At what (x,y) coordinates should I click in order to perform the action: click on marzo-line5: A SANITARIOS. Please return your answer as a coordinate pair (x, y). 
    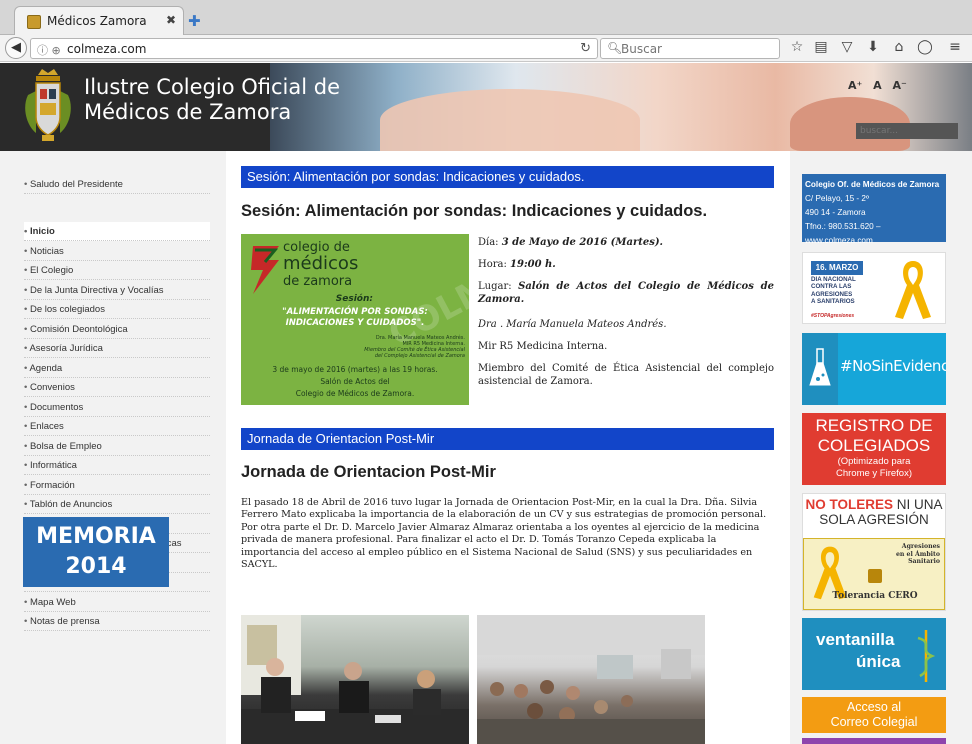
    Looking at the image, I should click on (833, 302).